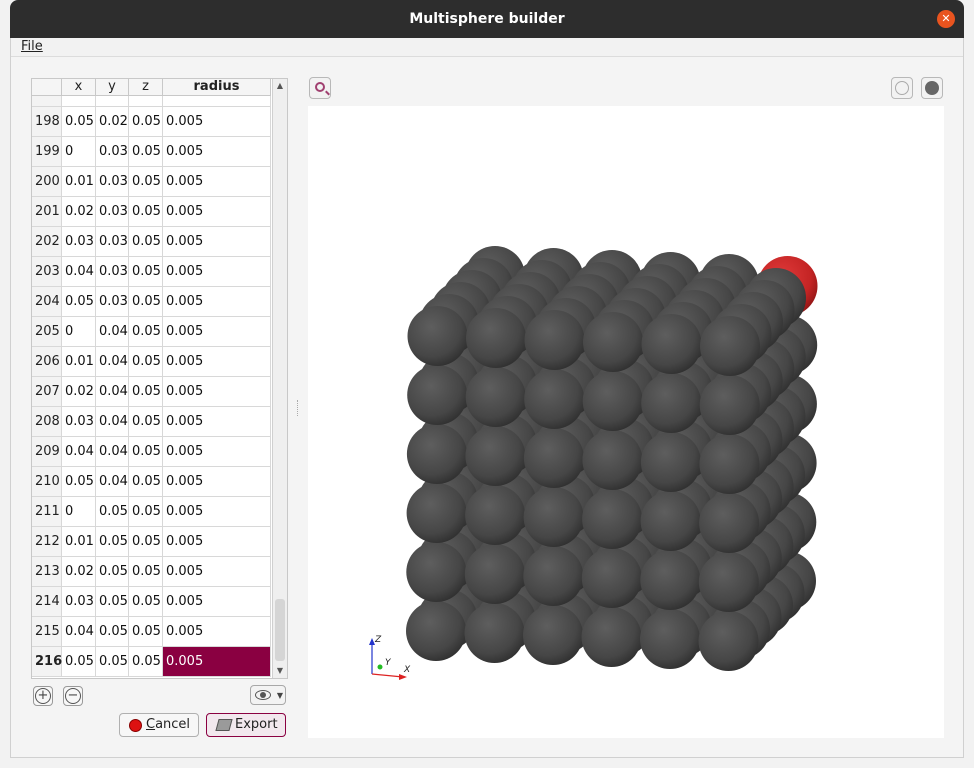 Image resolution: width=974 pixels, height=768 pixels. I want to click on table-row: 201 0.02 0.03 0.05 0.005, so click(151, 212).